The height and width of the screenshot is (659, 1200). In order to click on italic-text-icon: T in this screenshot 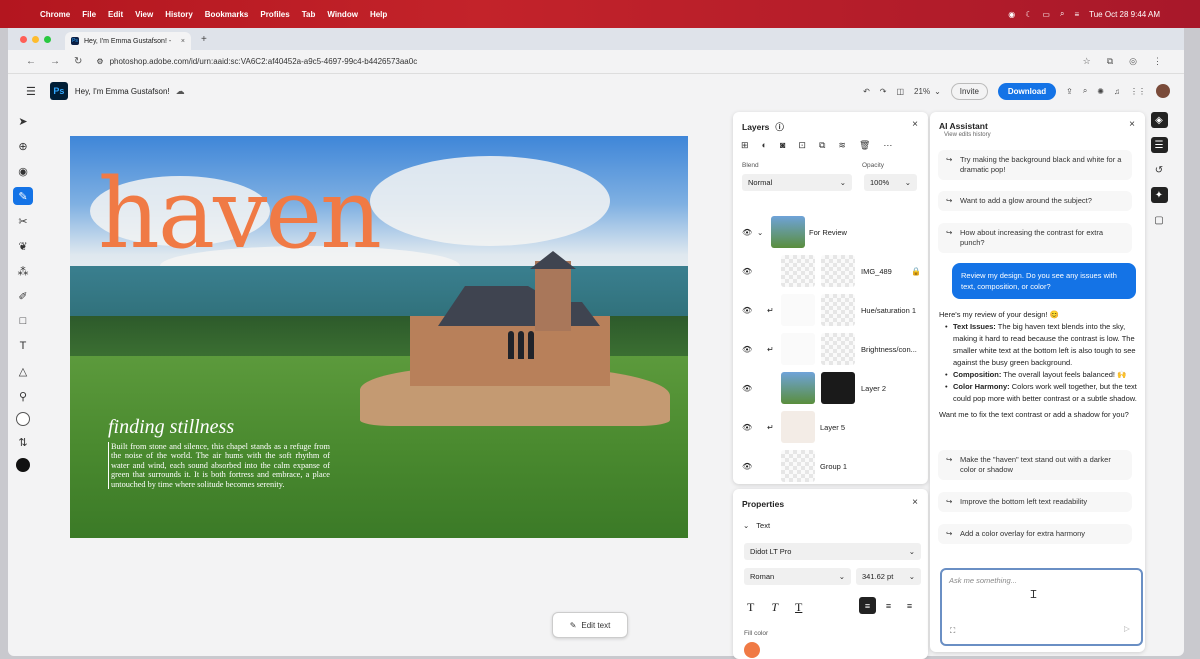, I will do `click(774, 607)`.